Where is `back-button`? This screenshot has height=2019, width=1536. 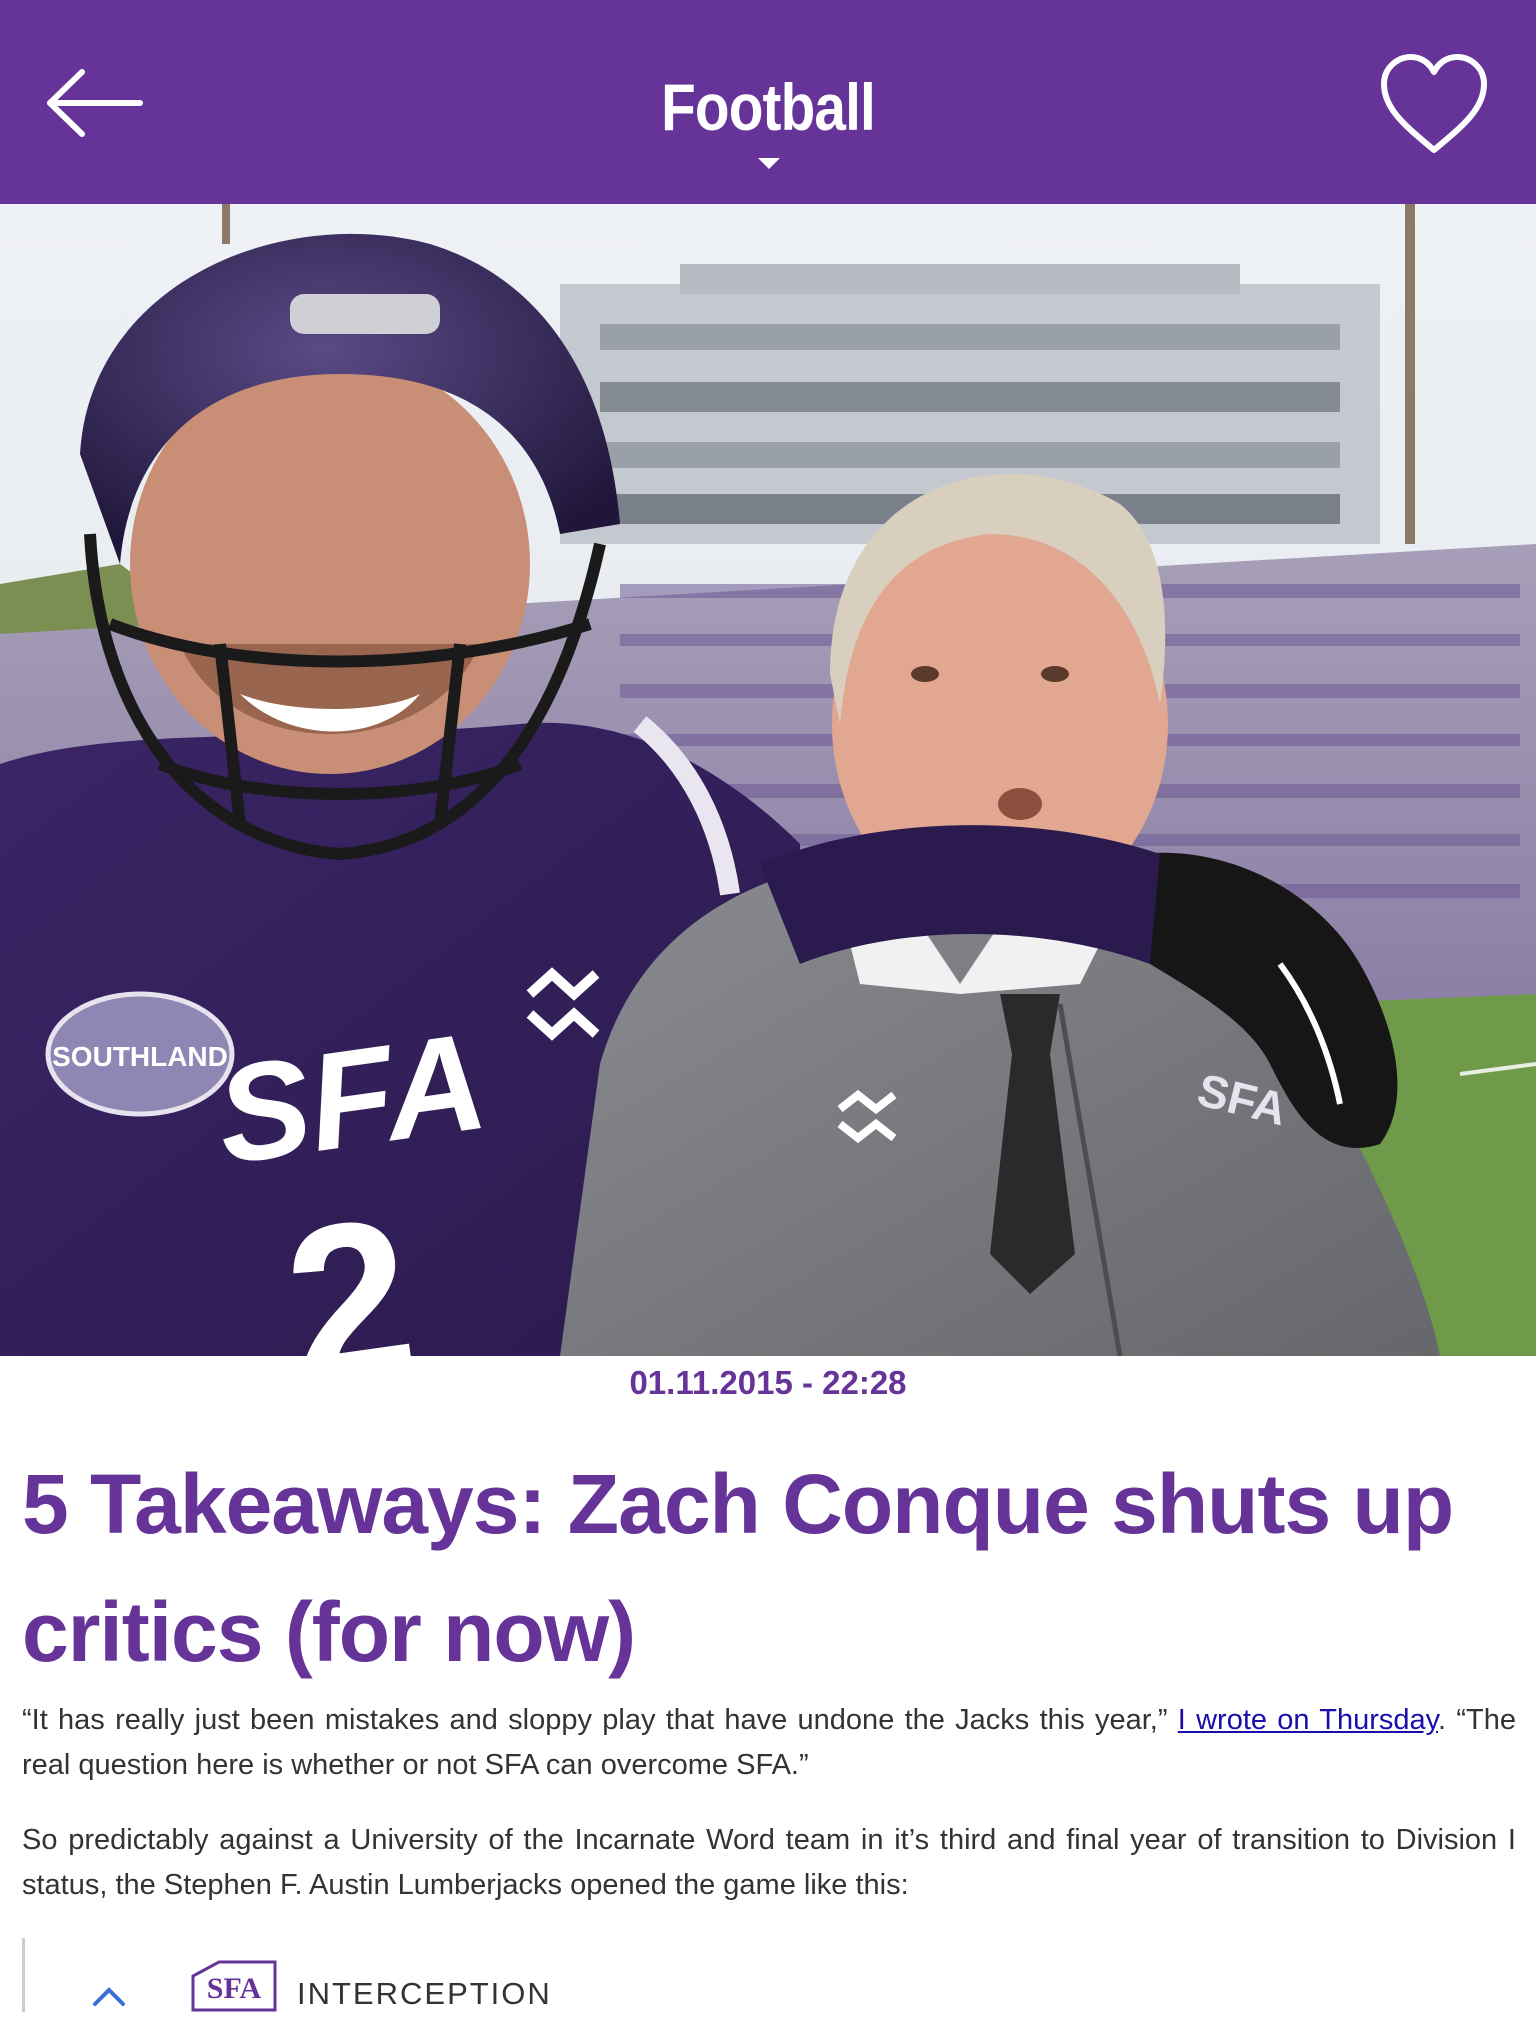 back-button is located at coordinates (95, 103).